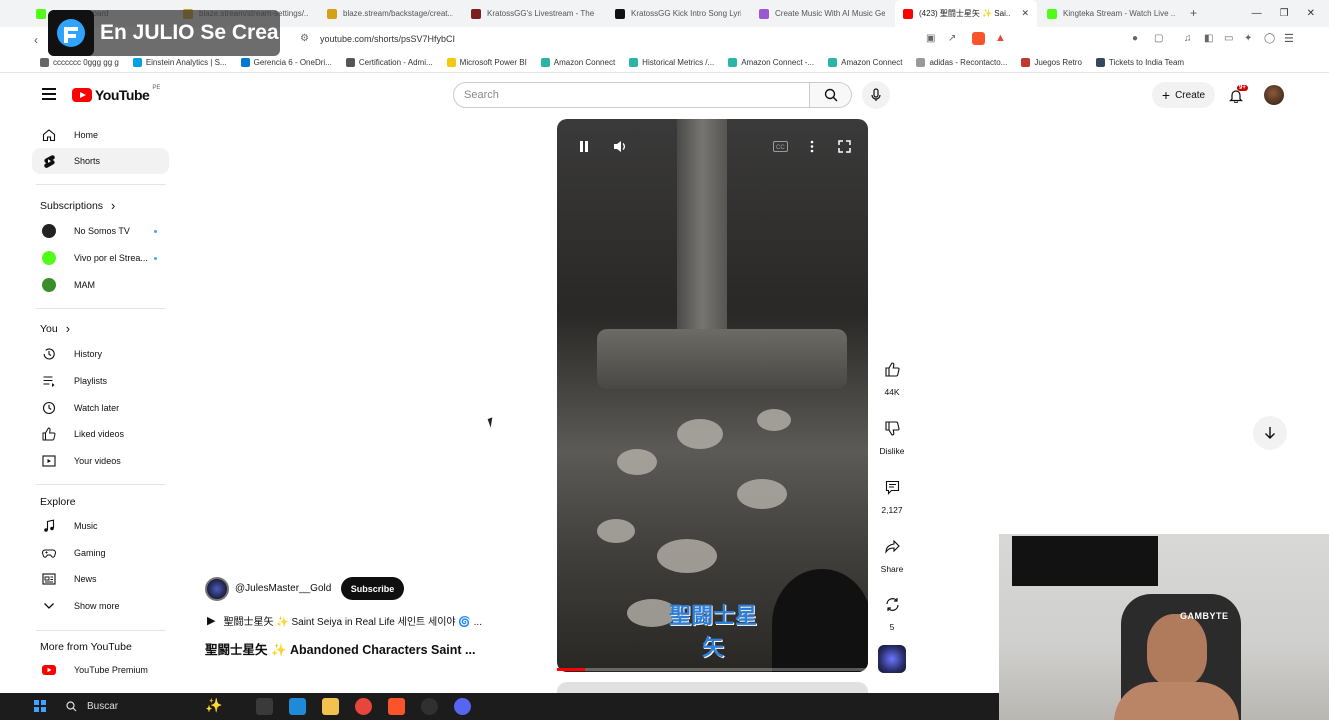 The image size is (1329, 720). Describe the element at coordinates (116, 94) in the screenshot. I see `youtube-logo: YouTube PE` at that location.